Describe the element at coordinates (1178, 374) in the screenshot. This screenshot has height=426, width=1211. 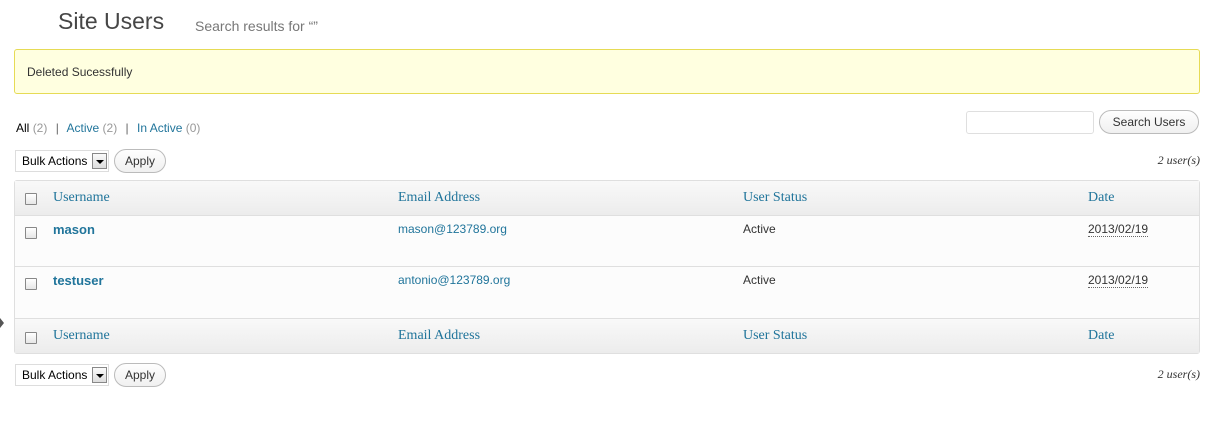
I see `user-count-bottom: 2 user(s)` at that location.